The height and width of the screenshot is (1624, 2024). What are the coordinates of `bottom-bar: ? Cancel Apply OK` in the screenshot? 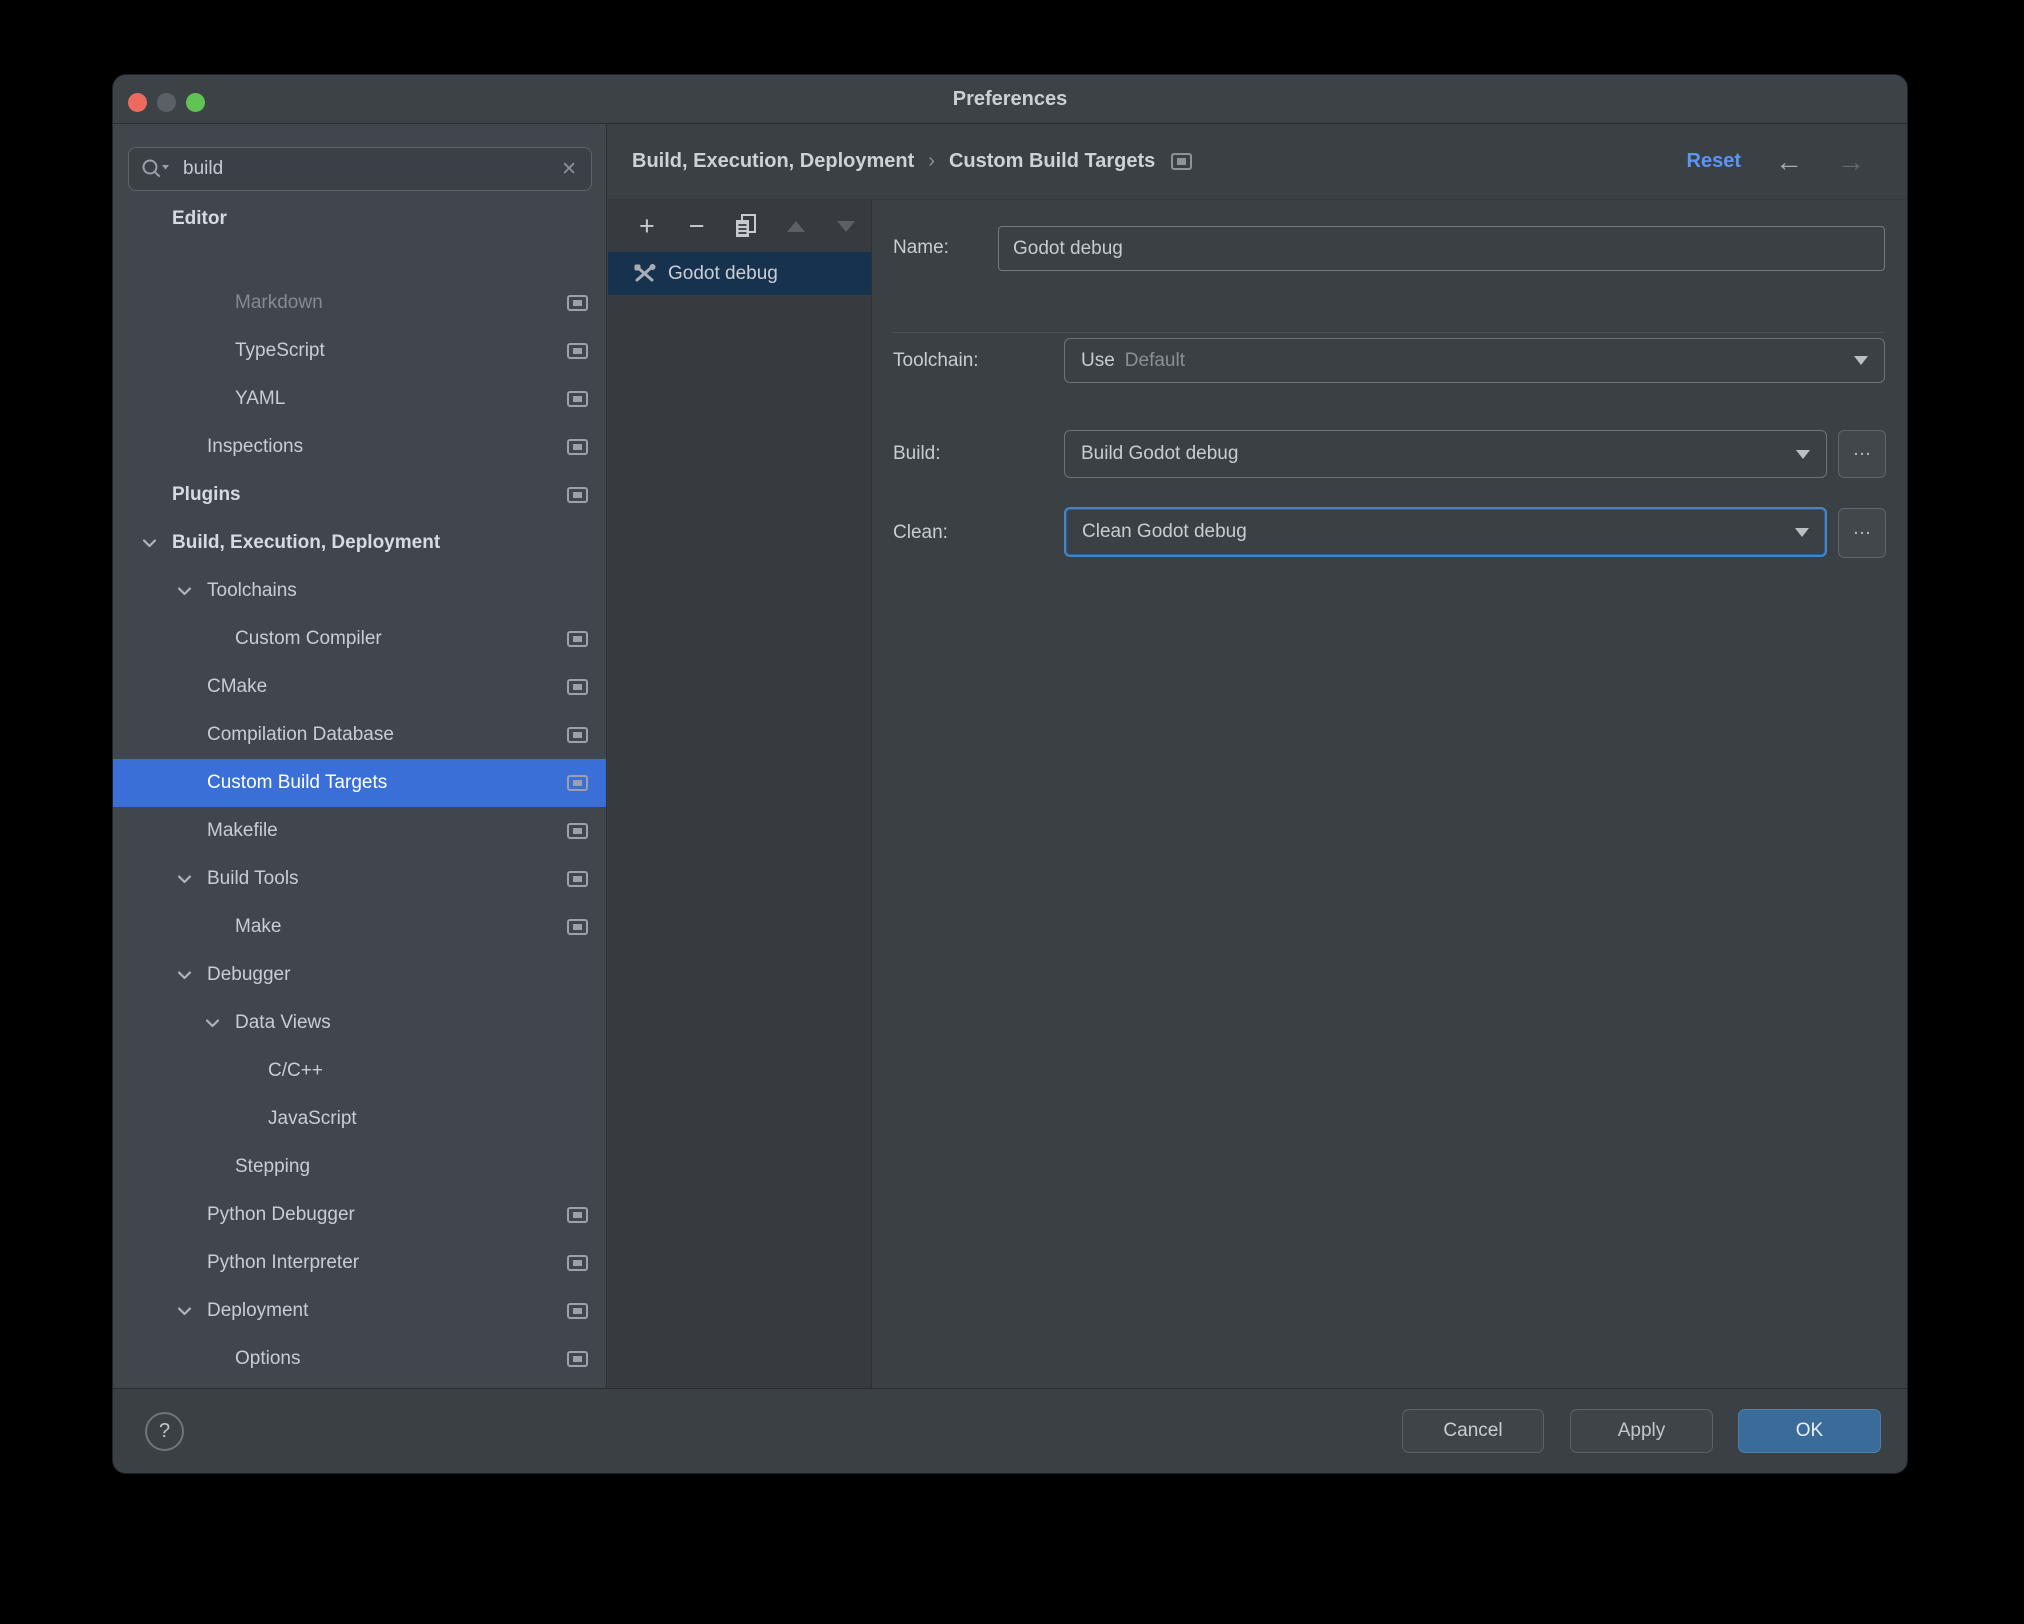 It's located at (1010, 1430).